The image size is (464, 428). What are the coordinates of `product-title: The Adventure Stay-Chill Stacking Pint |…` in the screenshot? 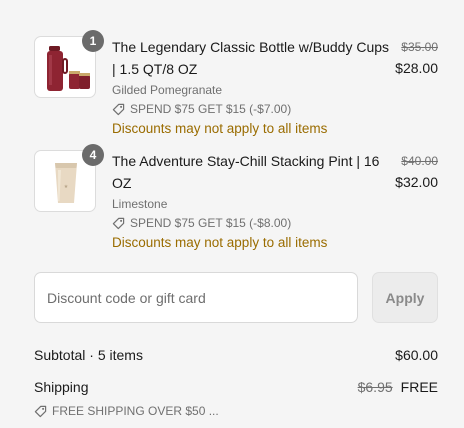 It's located at (246, 172).